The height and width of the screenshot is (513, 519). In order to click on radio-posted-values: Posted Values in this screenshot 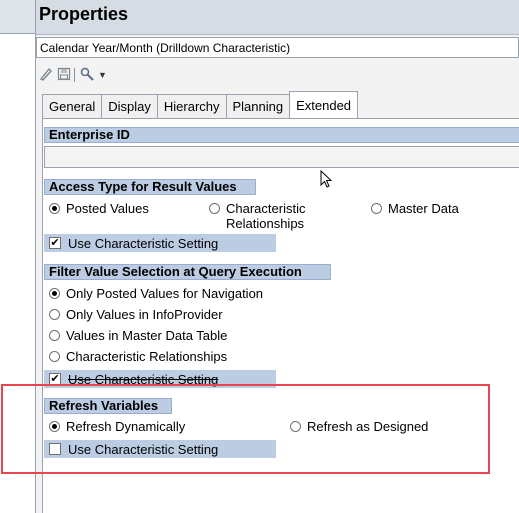, I will do `click(99, 208)`.